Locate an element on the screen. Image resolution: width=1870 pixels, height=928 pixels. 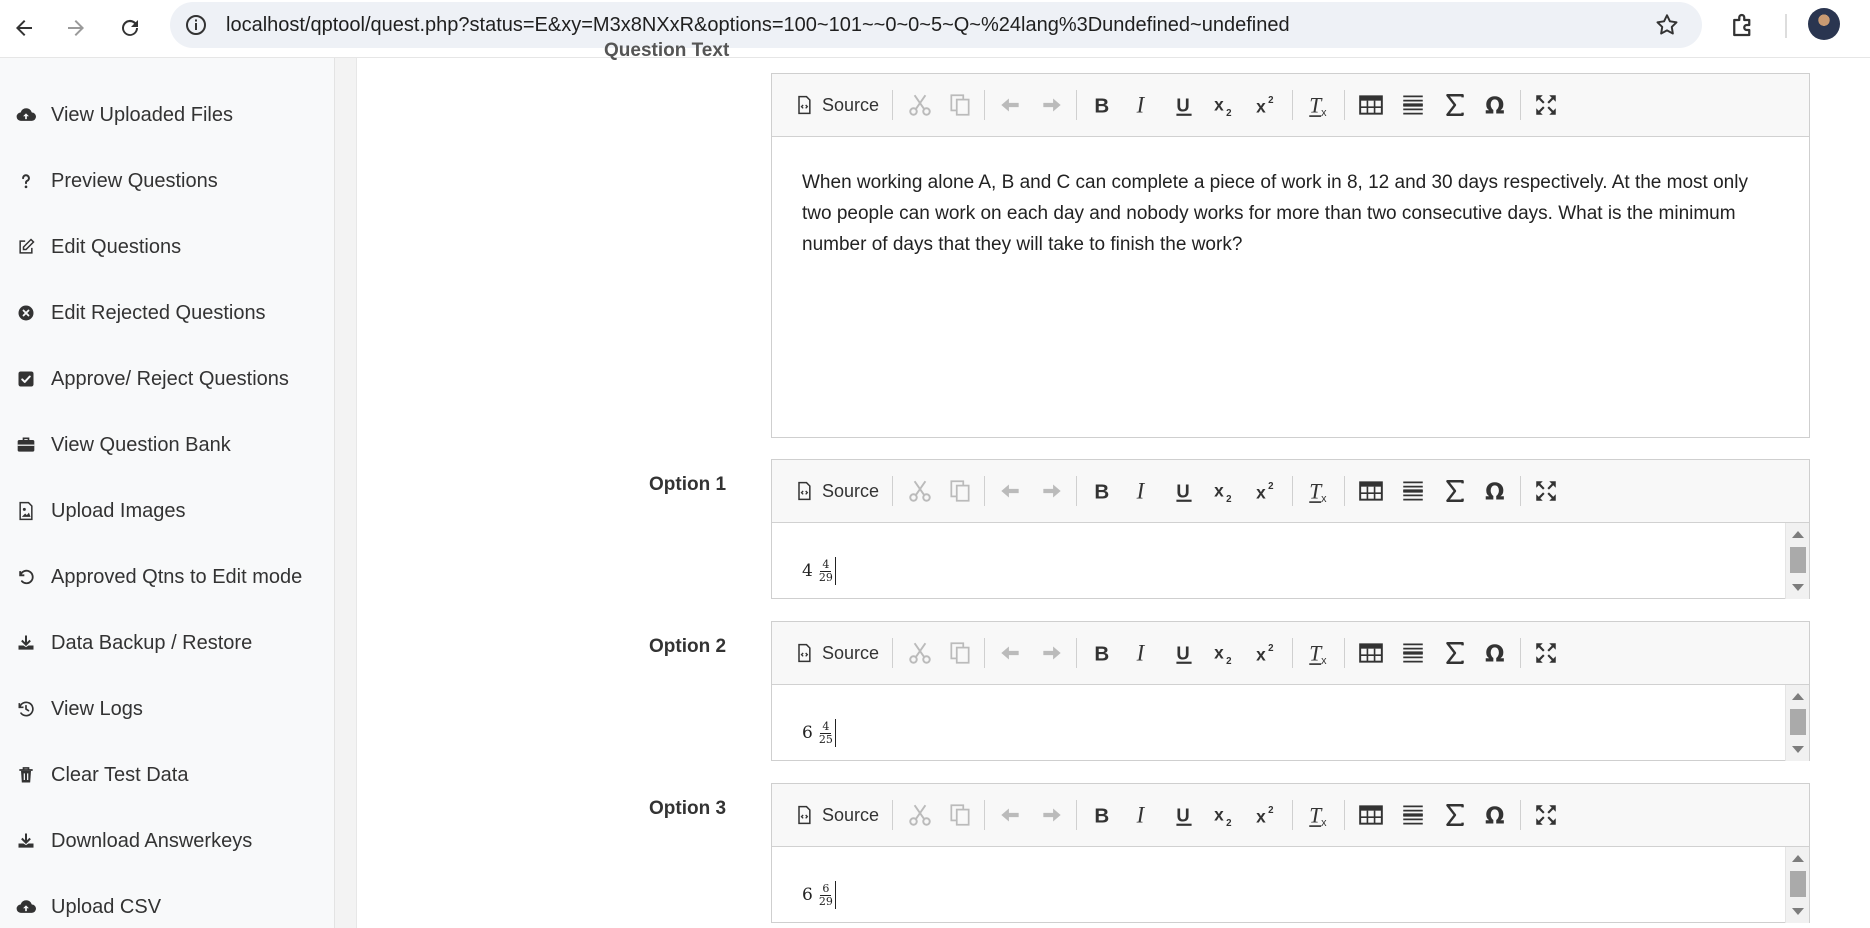
reload-button is located at coordinates (130, 28).